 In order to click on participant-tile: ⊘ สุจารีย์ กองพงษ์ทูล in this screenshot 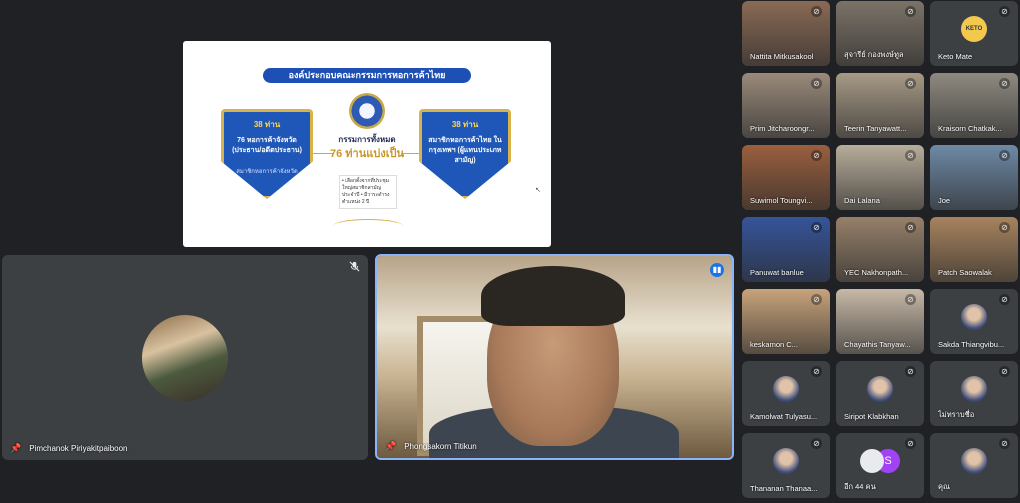, I will do `click(880, 33)`.